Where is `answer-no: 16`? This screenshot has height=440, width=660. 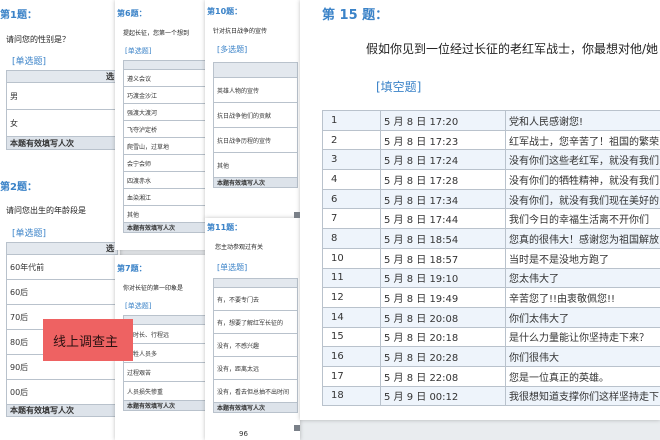 answer-no: 16 is located at coordinates (351, 356).